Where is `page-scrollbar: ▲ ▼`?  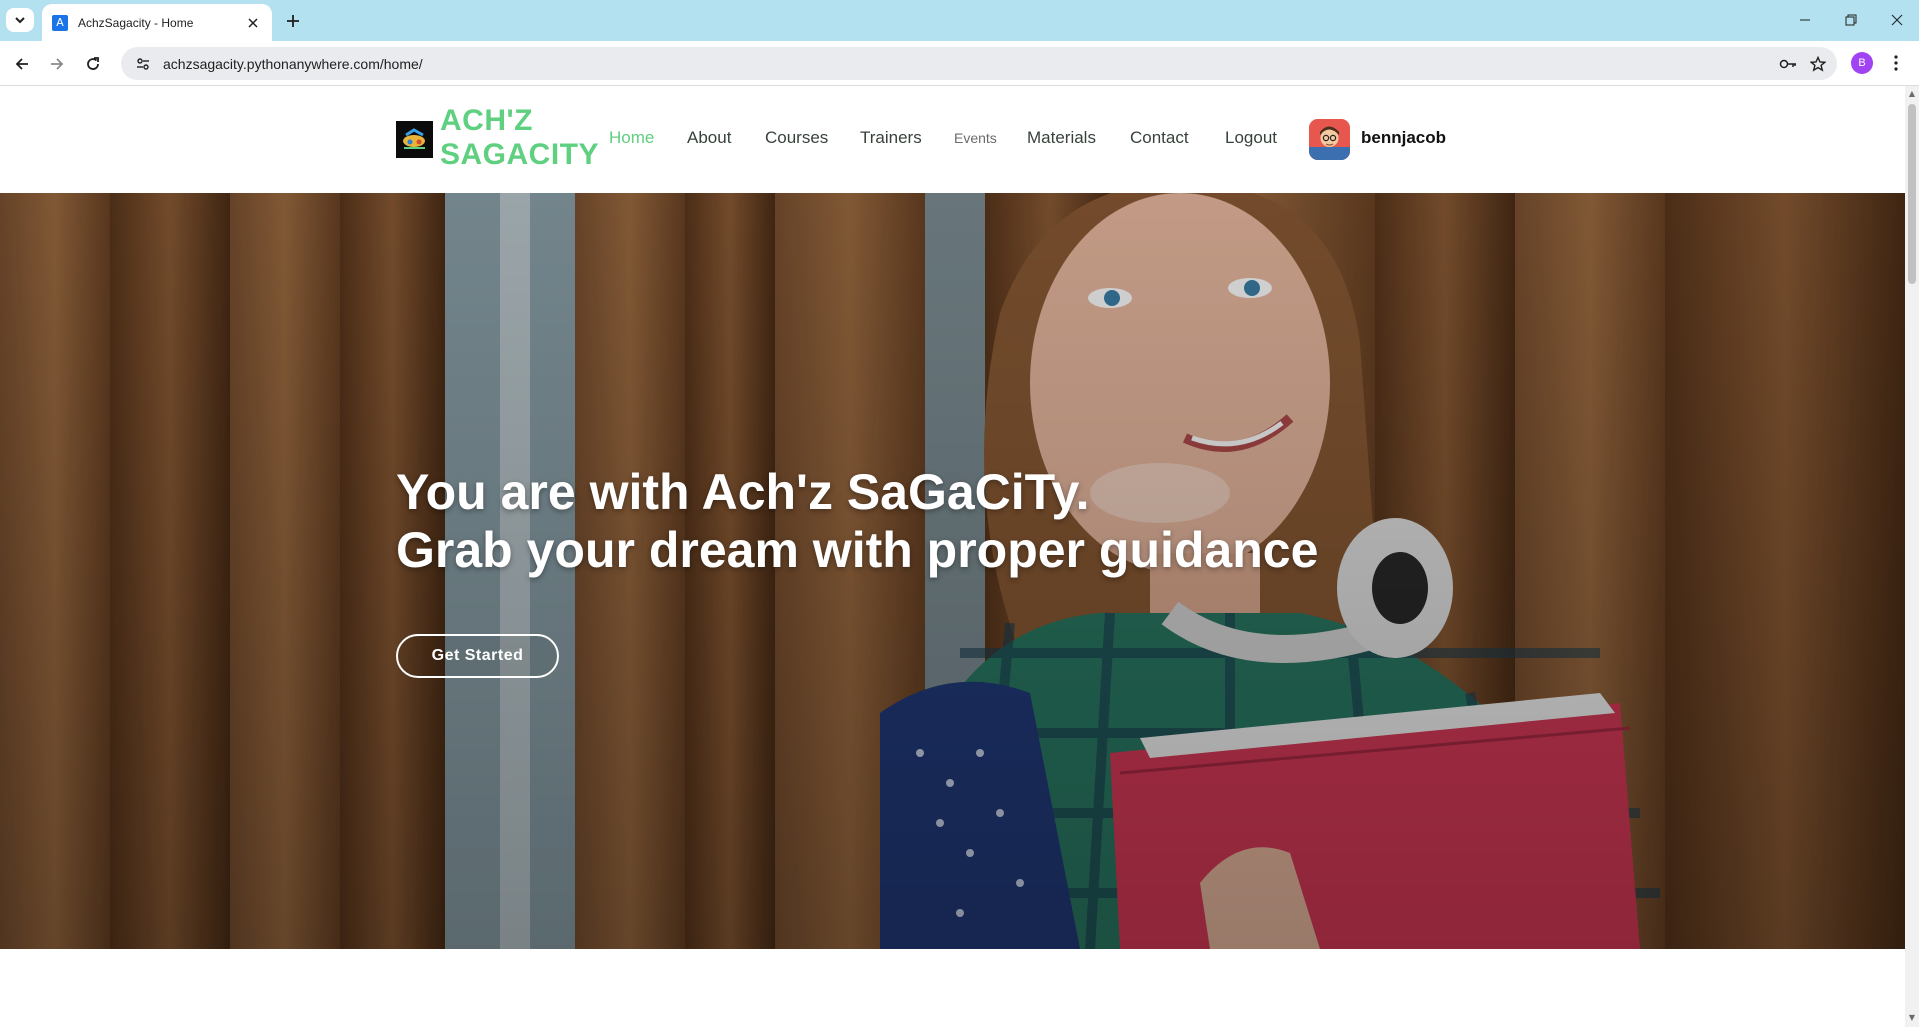
page-scrollbar: ▲ ▼ is located at coordinates (1912, 556).